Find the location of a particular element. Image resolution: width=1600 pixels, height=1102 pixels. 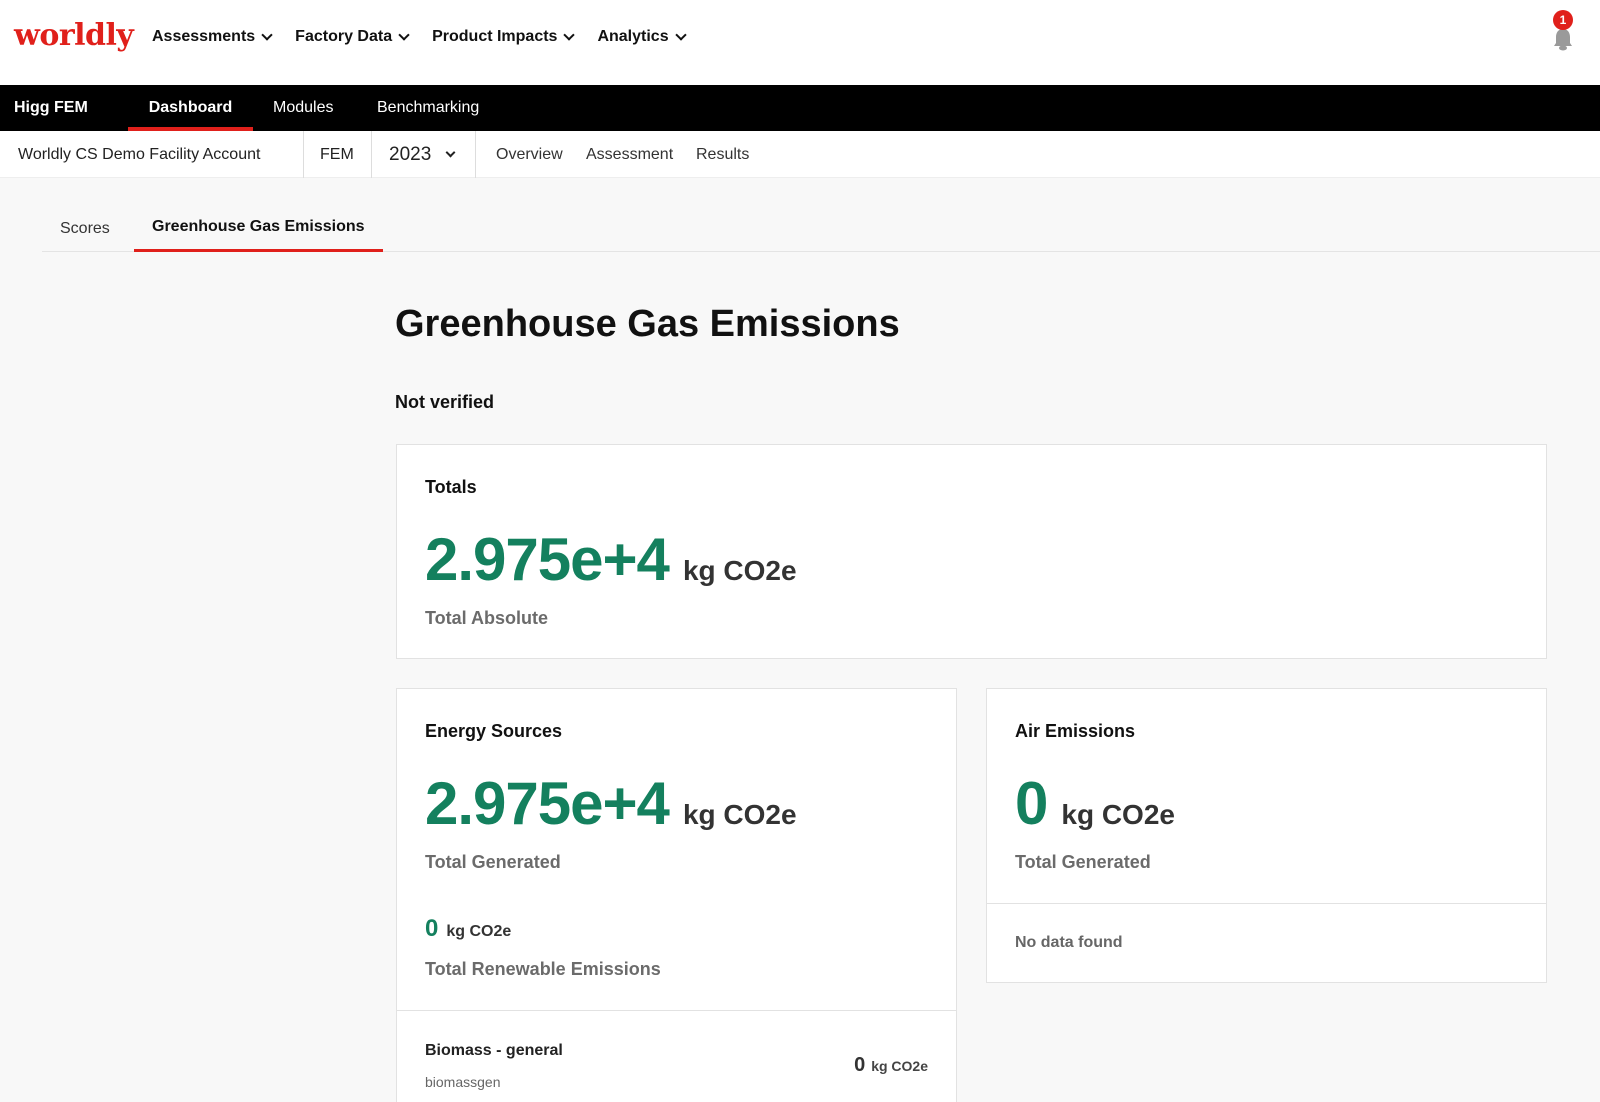

year-selector: 2023 is located at coordinates (422, 154).